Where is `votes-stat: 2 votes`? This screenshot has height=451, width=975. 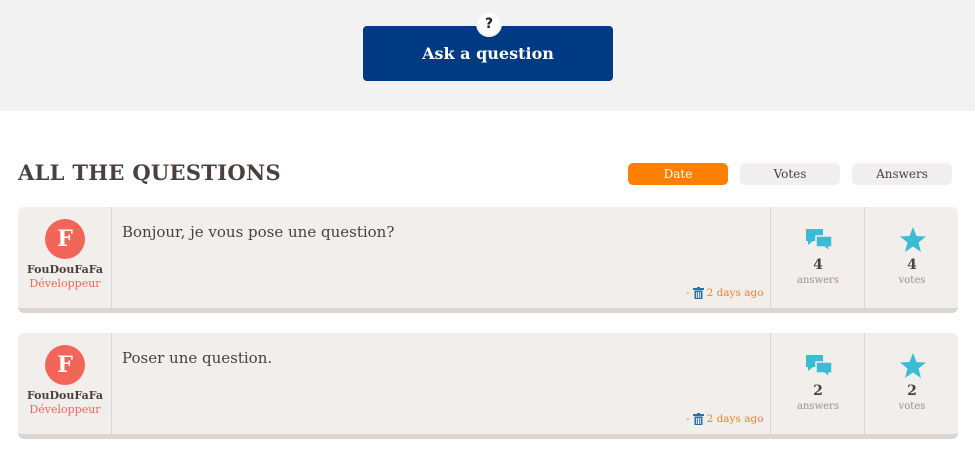
votes-stat: 2 votes is located at coordinates (911, 383).